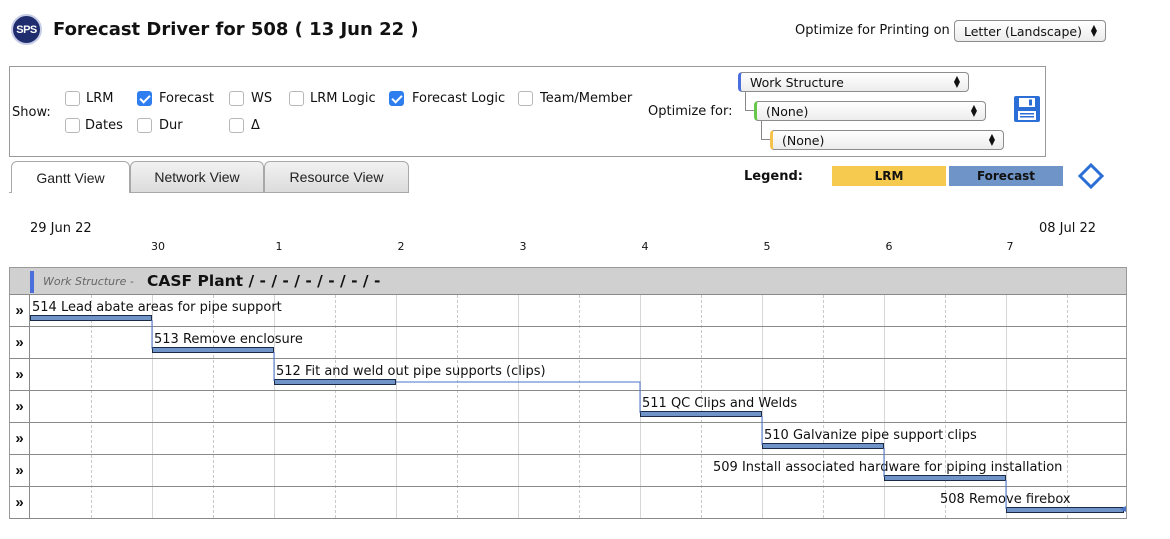  I want to click on table-row: » 514 Lead abate areas for pipe support, so click(568, 311).